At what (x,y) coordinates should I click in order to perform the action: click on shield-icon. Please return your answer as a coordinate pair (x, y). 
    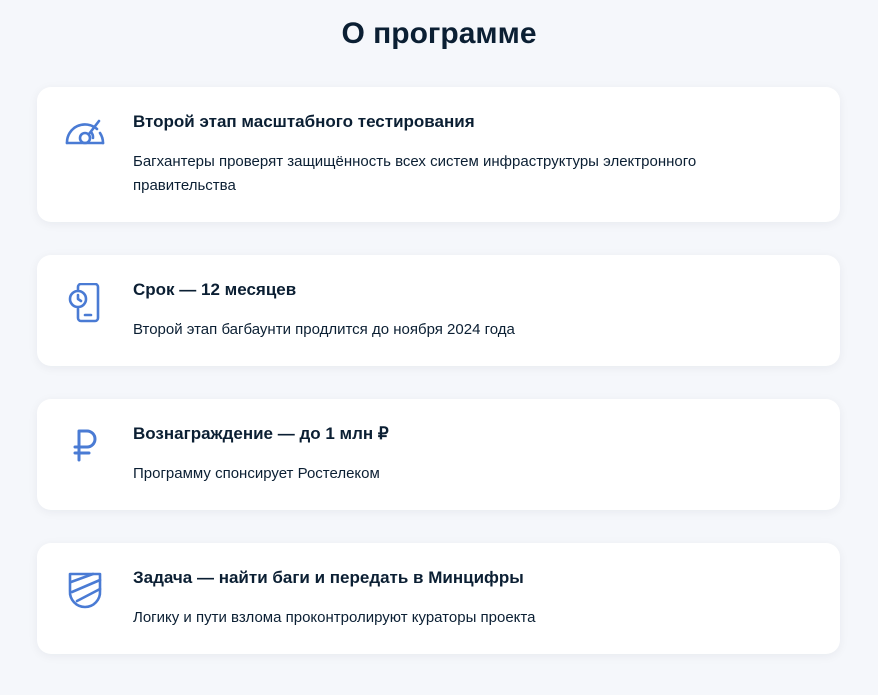
    Looking at the image, I should click on (85, 589).